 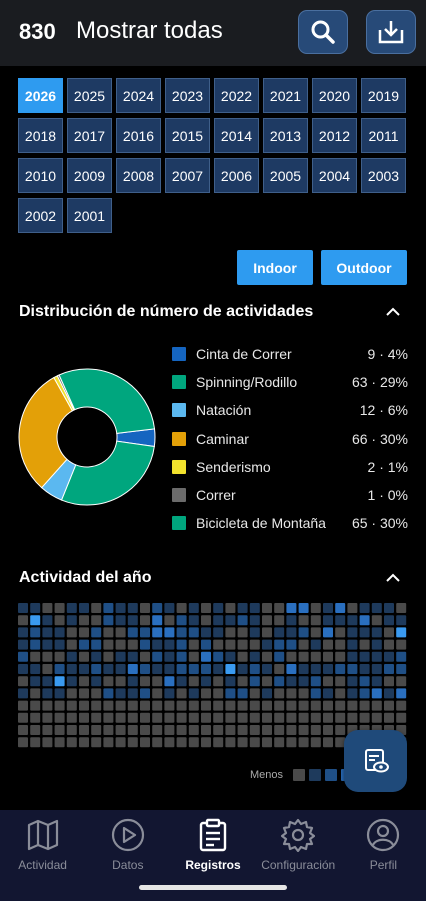 What do you see at coordinates (187, 95) in the screenshot?
I see `year-button-2023: 2023` at bounding box center [187, 95].